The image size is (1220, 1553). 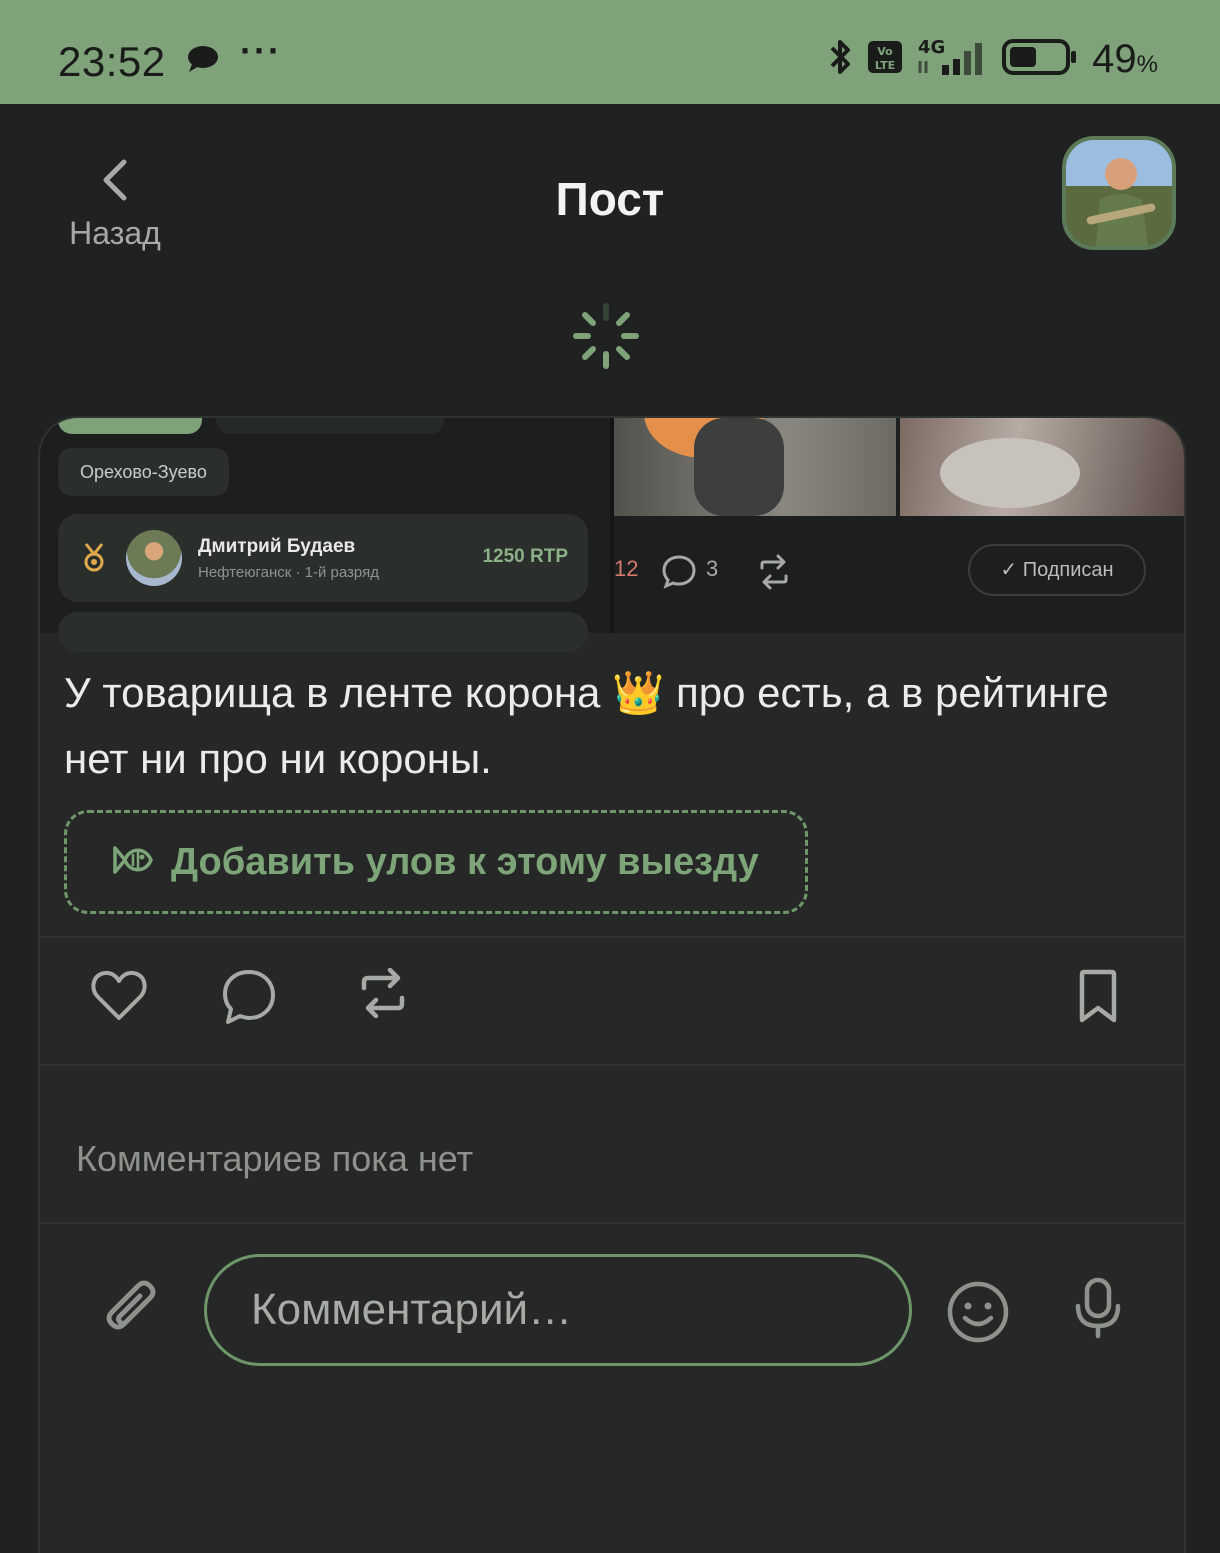 What do you see at coordinates (610, 199) in the screenshot?
I see `page-title: Пост` at bounding box center [610, 199].